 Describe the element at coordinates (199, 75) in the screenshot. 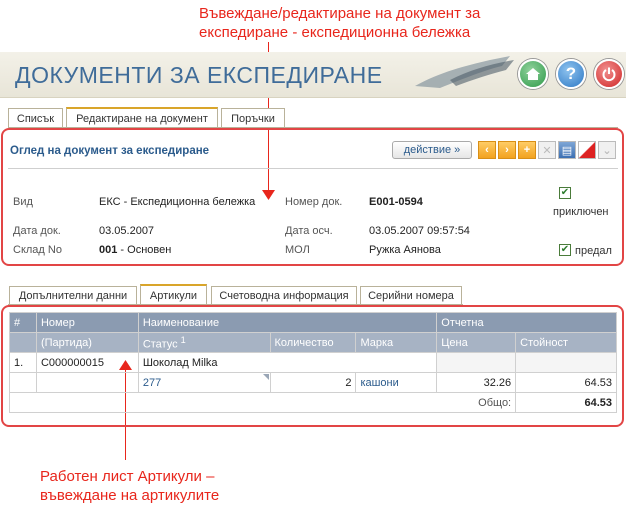

I see `page-title: ДОКУМЕНТИ ЗА ЕКСПЕДИРАНЕ` at that location.